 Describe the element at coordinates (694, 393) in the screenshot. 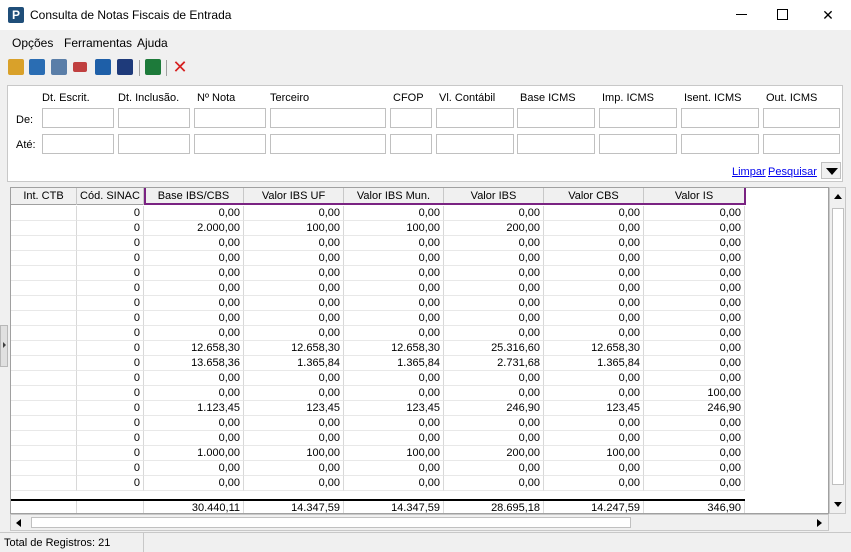

I see `cell-valor-is: 100,00` at that location.